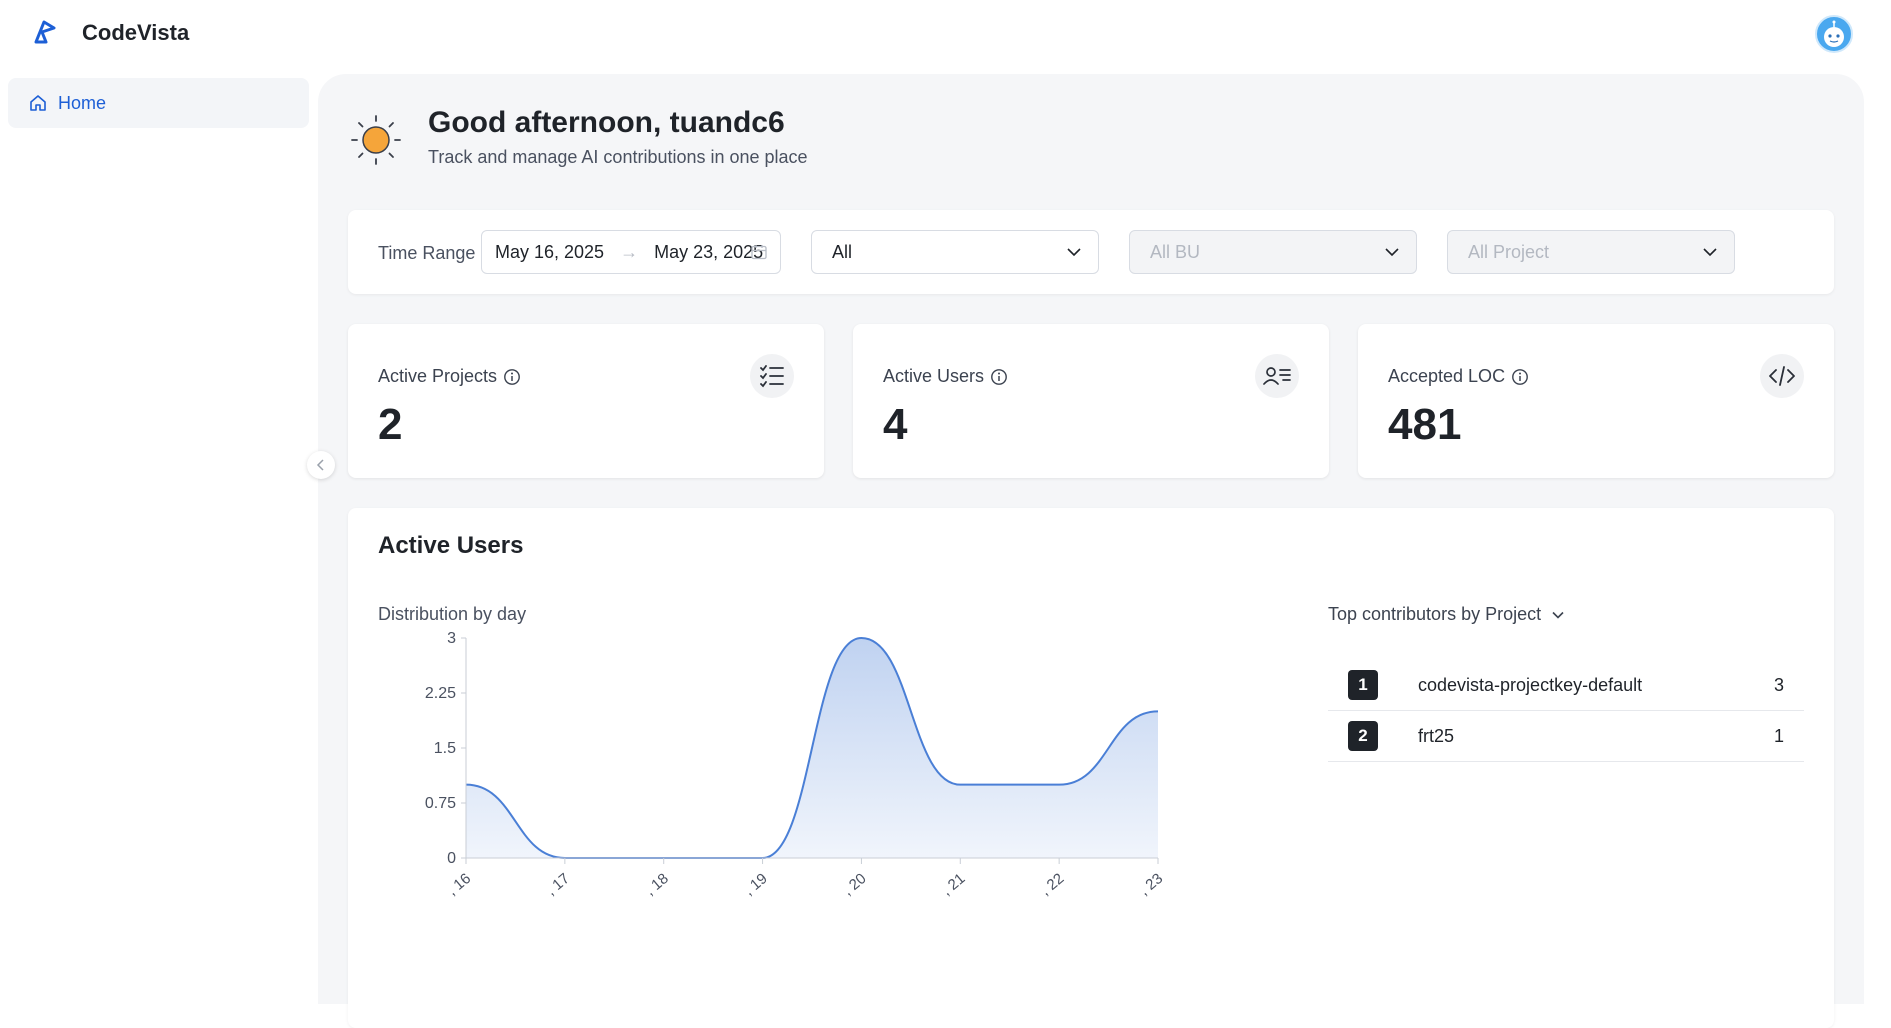 This screenshot has height=1028, width=1891. What do you see at coordinates (708, 252) in the screenshot?
I see `end-date: May 23, 2025` at bounding box center [708, 252].